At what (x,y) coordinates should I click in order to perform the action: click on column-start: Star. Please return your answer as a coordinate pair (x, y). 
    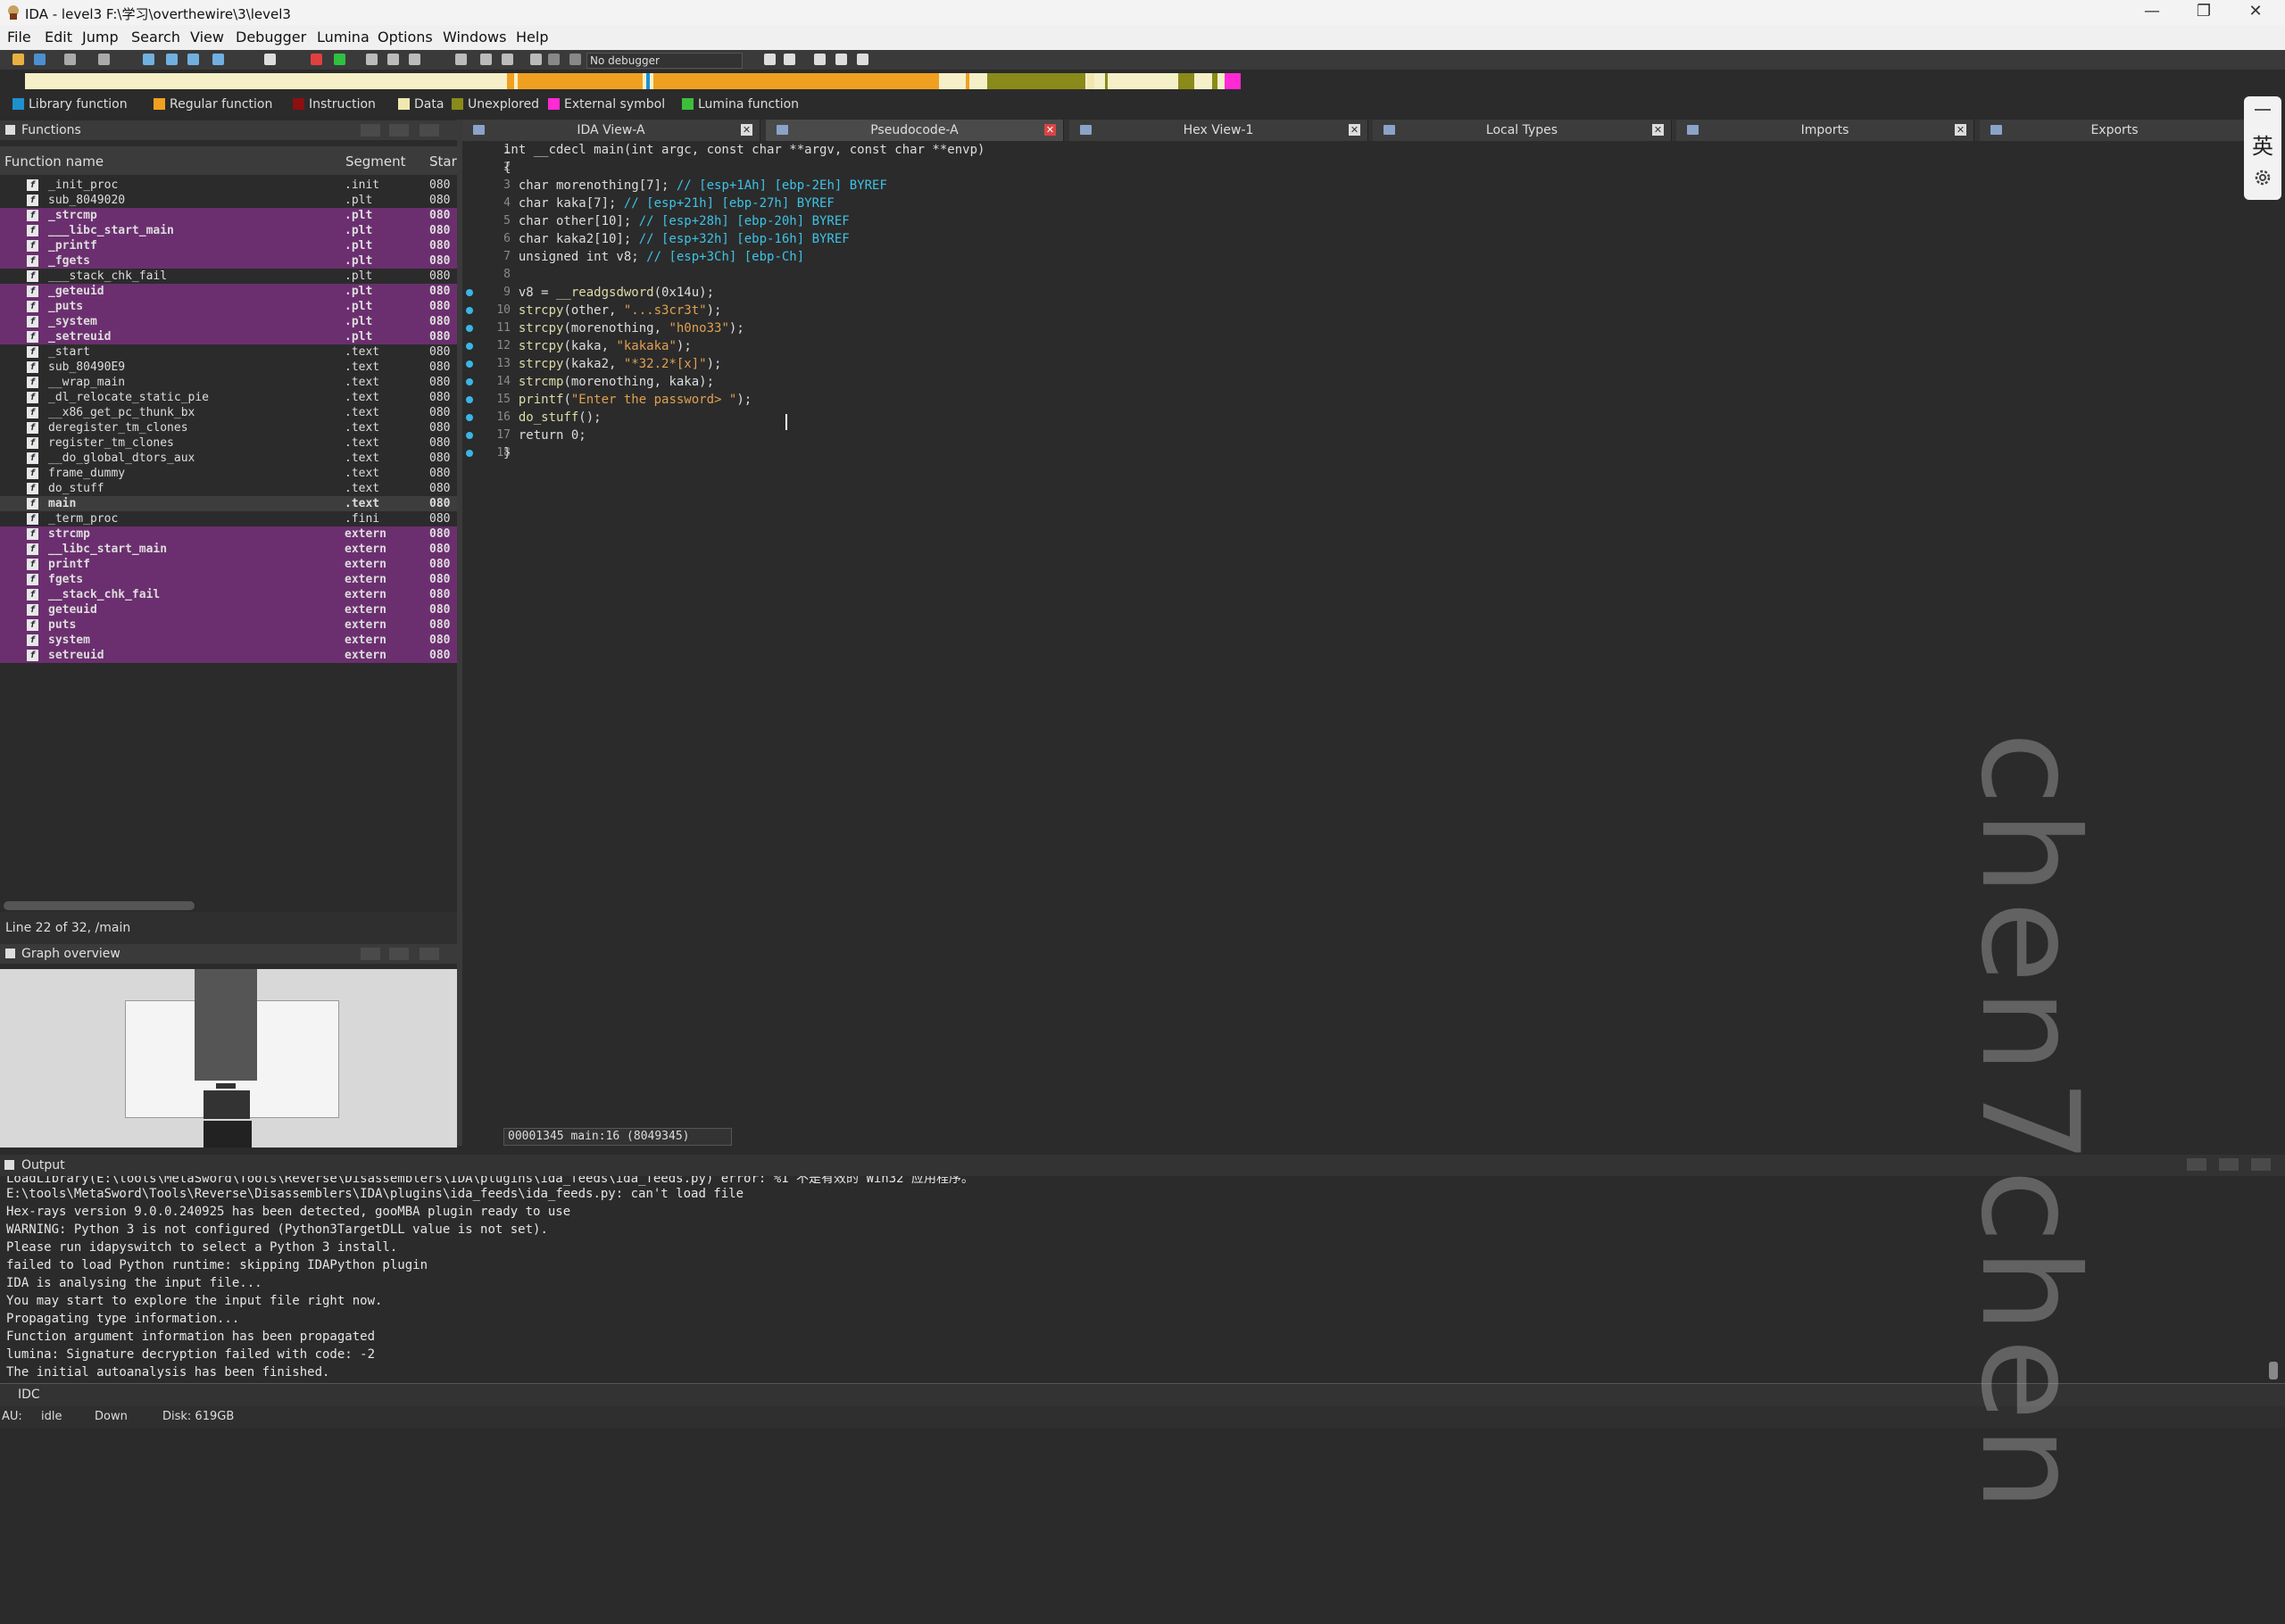
    Looking at the image, I should click on (443, 161).